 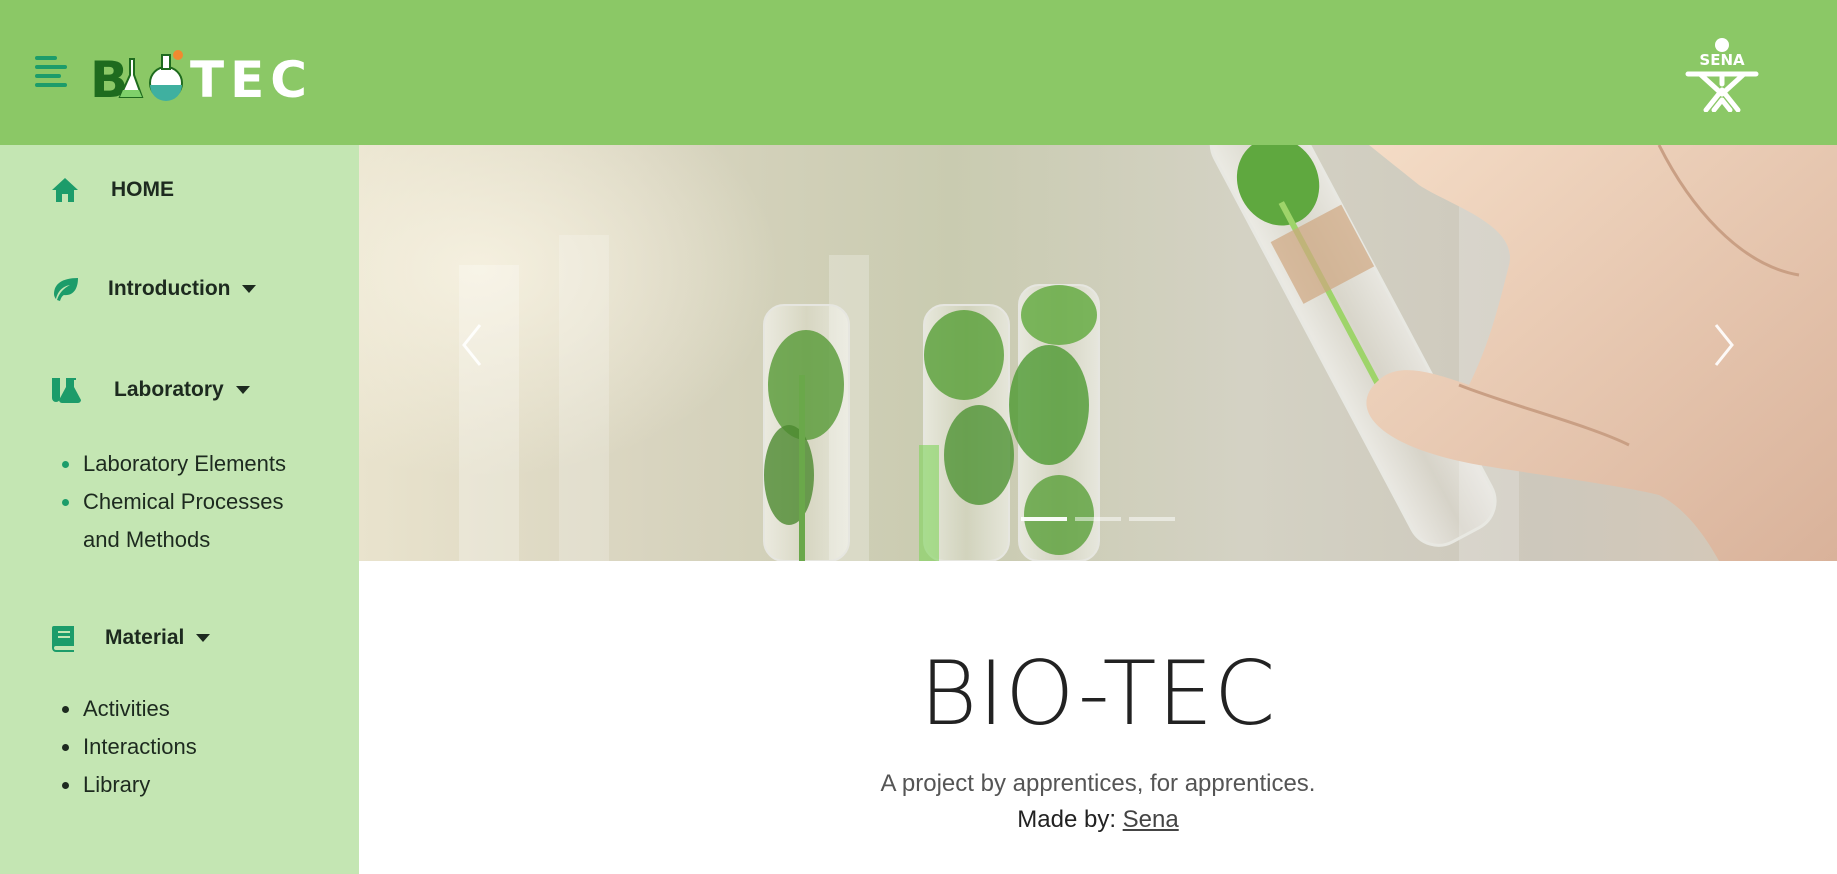 What do you see at coordinates (128, 709) in the screenshot?
I see `submenu-item-activities: Activities` at bounding box center [128, 709].